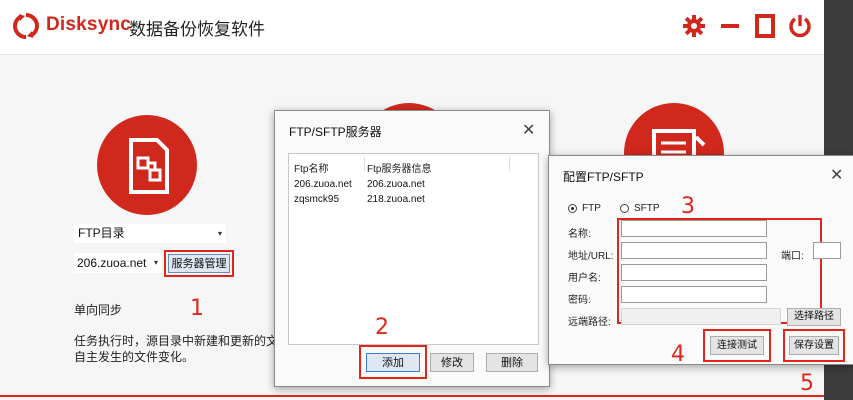 This screenshot has height=400, width=853. What do you see at coordinates (814, 345) in the screenshot?
I see `save-settings-button: 保存设置` at bounding box center [814, 345].